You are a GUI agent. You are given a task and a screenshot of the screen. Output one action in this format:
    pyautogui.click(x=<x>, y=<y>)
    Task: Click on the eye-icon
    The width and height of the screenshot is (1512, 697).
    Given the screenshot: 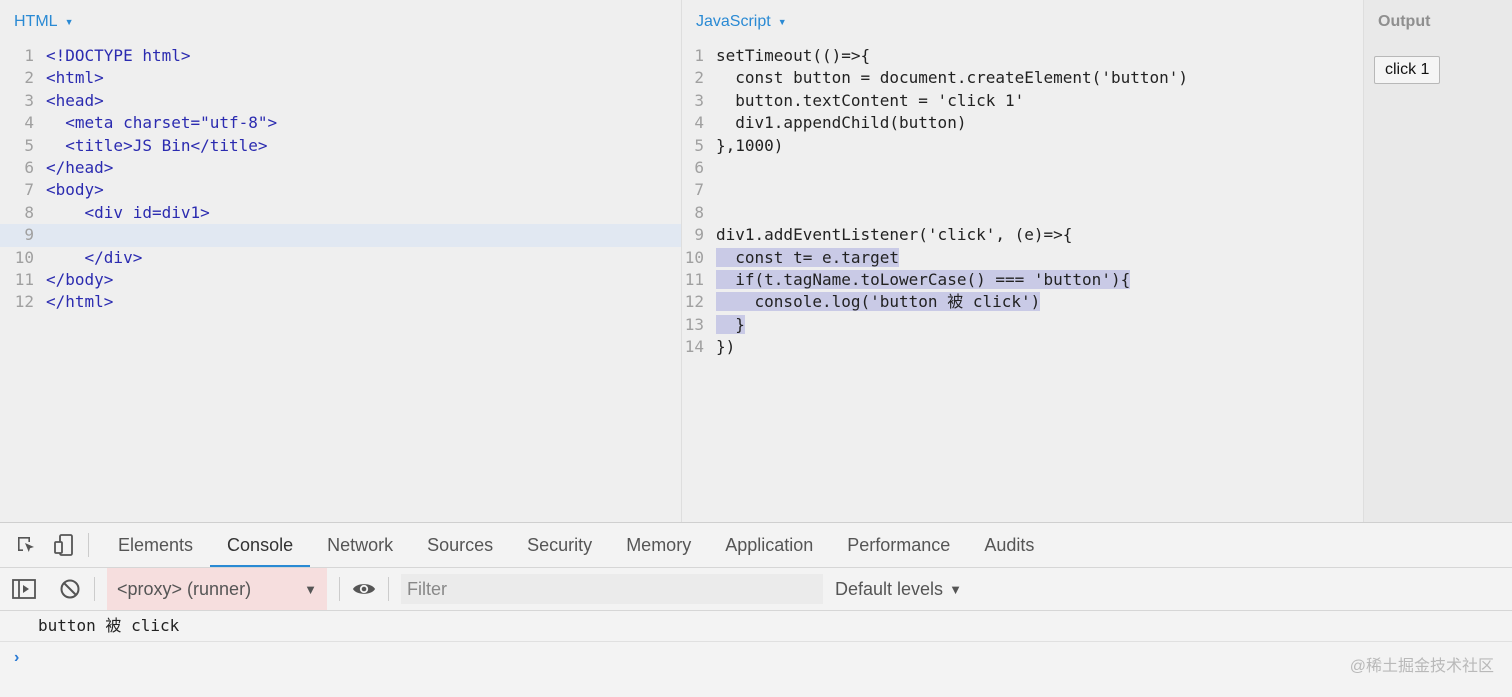 What is the action you would take?
    pyautogui.click(x=364, y=589)
    